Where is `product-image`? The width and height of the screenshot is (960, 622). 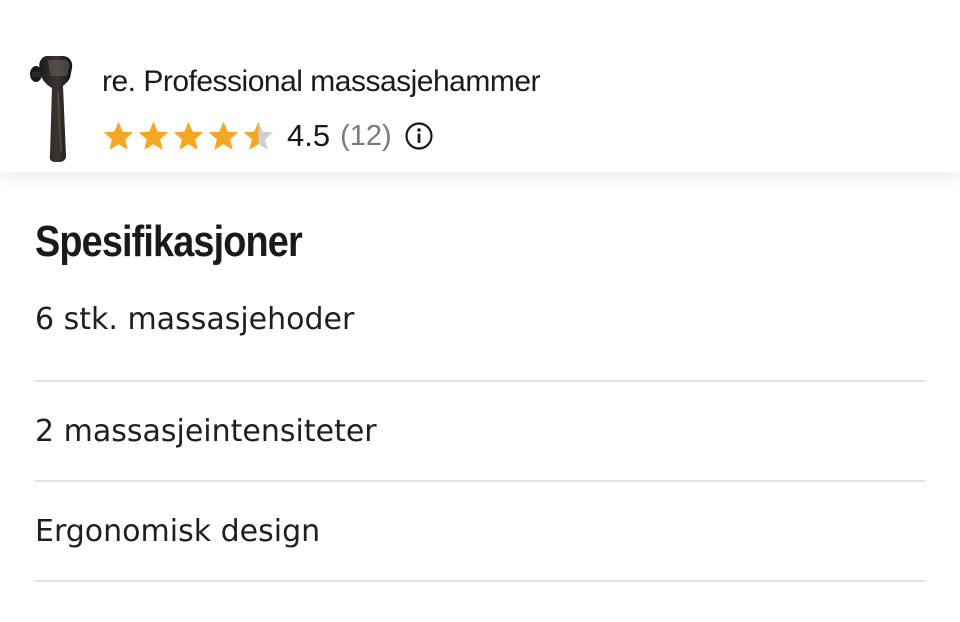
product-image is located at coordinates (55, 108).